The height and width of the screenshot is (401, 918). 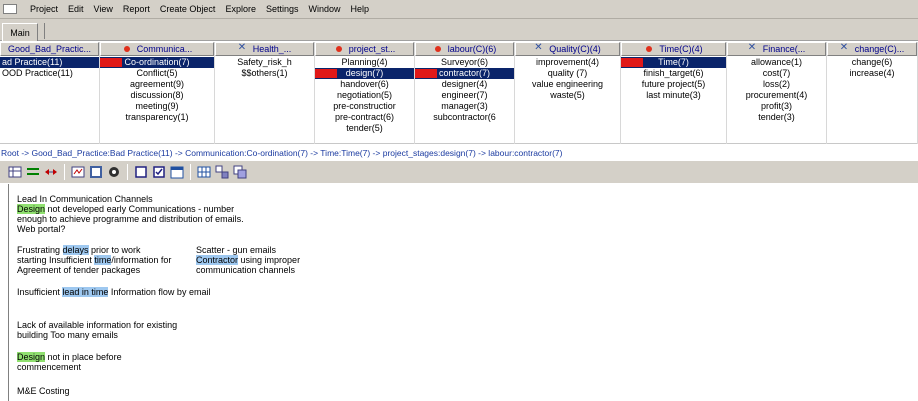 I want to click on list-item: Planning(4), so click(x=364, y=62).